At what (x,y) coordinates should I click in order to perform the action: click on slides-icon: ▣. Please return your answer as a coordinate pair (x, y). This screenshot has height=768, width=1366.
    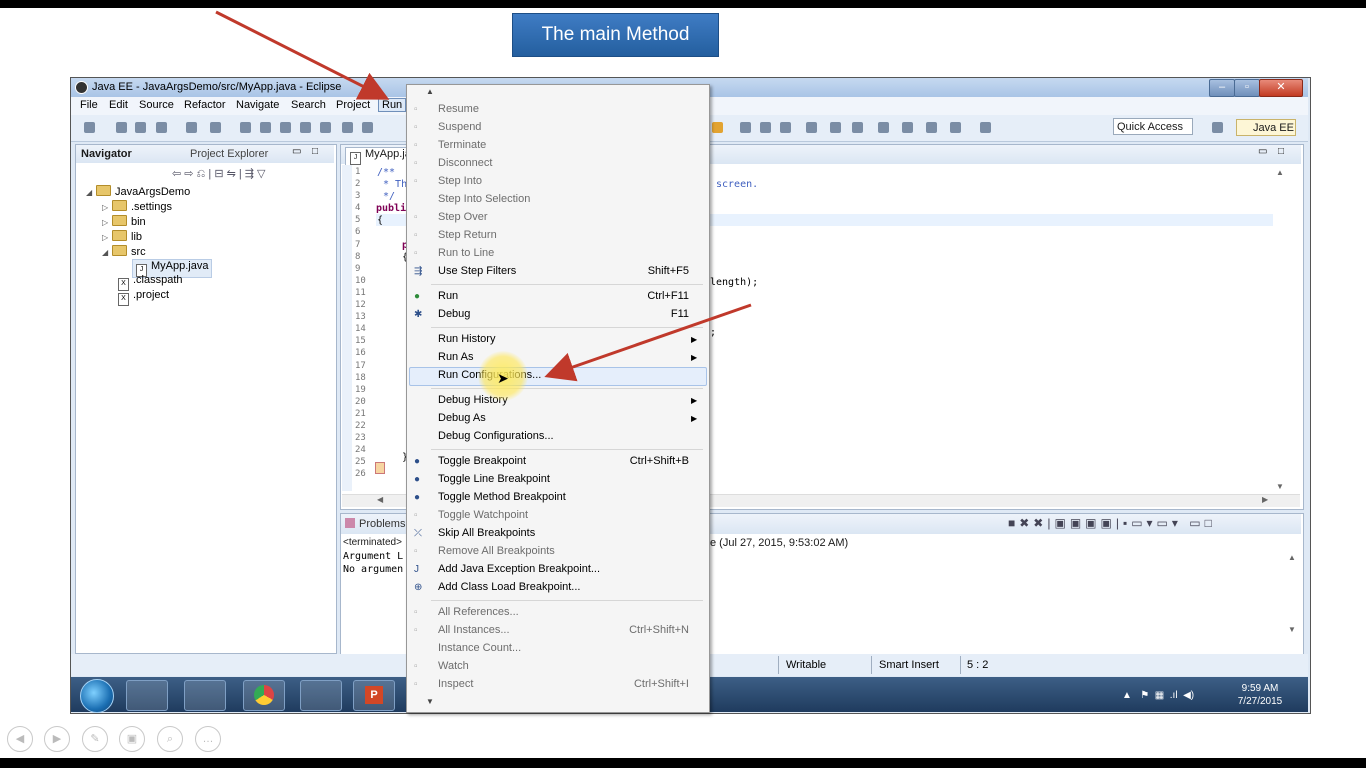
    Looking at the image, I should click on (132, 739).